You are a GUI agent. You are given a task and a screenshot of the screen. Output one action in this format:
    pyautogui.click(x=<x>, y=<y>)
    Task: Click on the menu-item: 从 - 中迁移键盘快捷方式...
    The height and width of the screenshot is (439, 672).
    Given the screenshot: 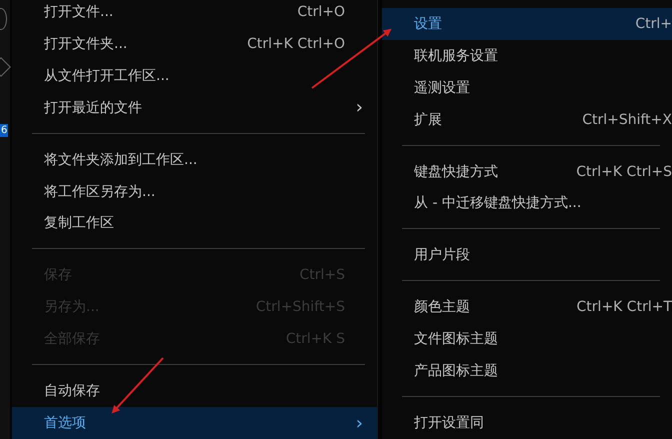 What is the action you would take?
    pyautogui.click(x=527, y=204)
    